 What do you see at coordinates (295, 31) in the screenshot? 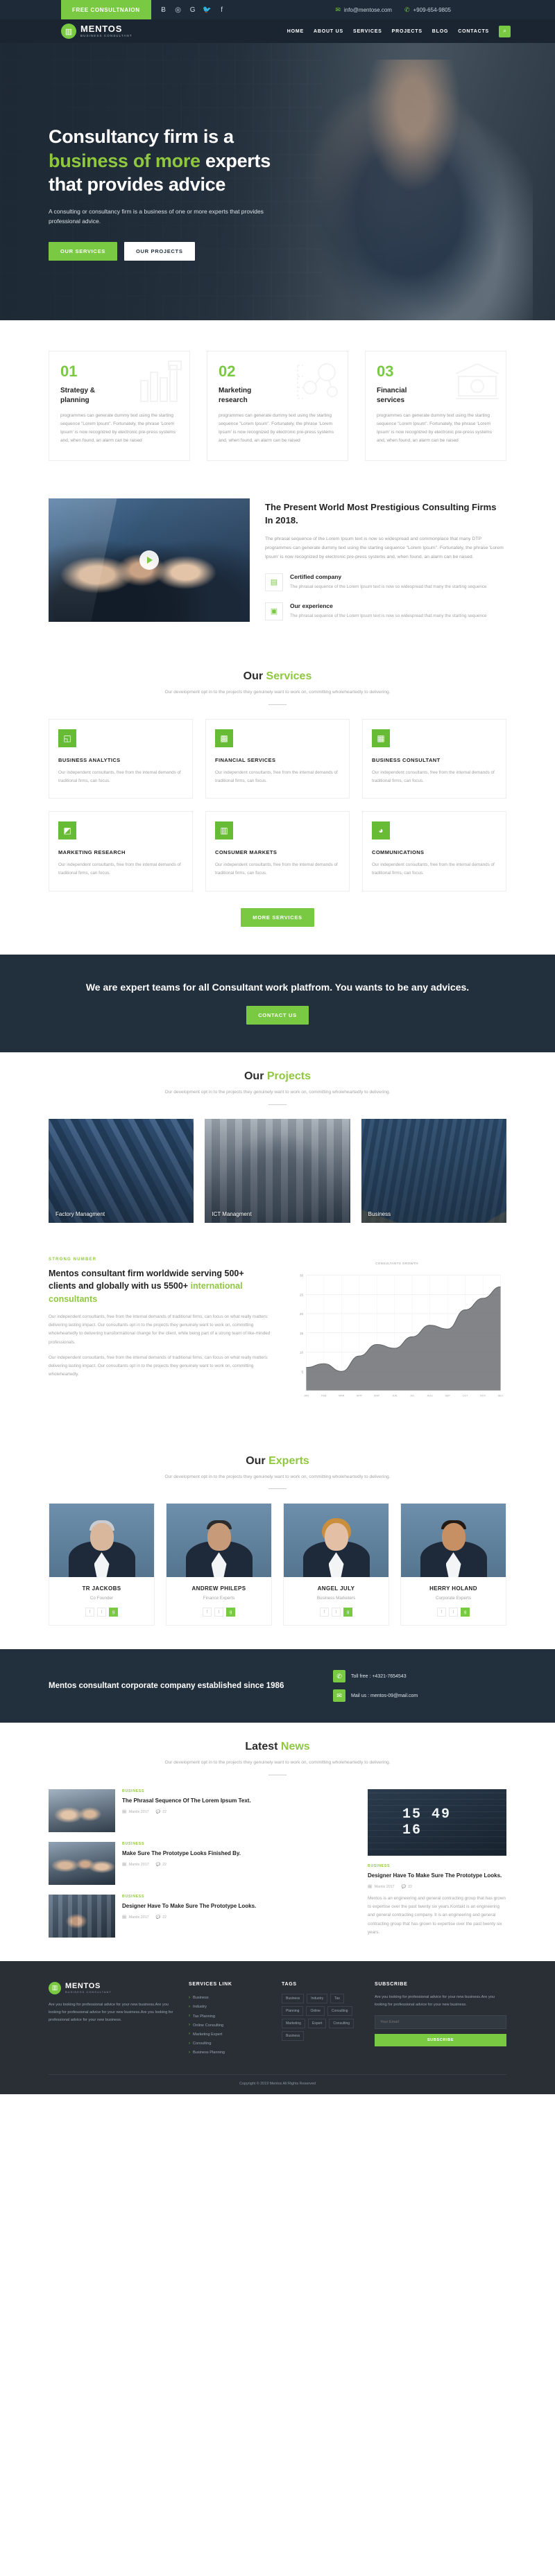
I see `nav-item-home: HOME` at bounding box center [295, 31].